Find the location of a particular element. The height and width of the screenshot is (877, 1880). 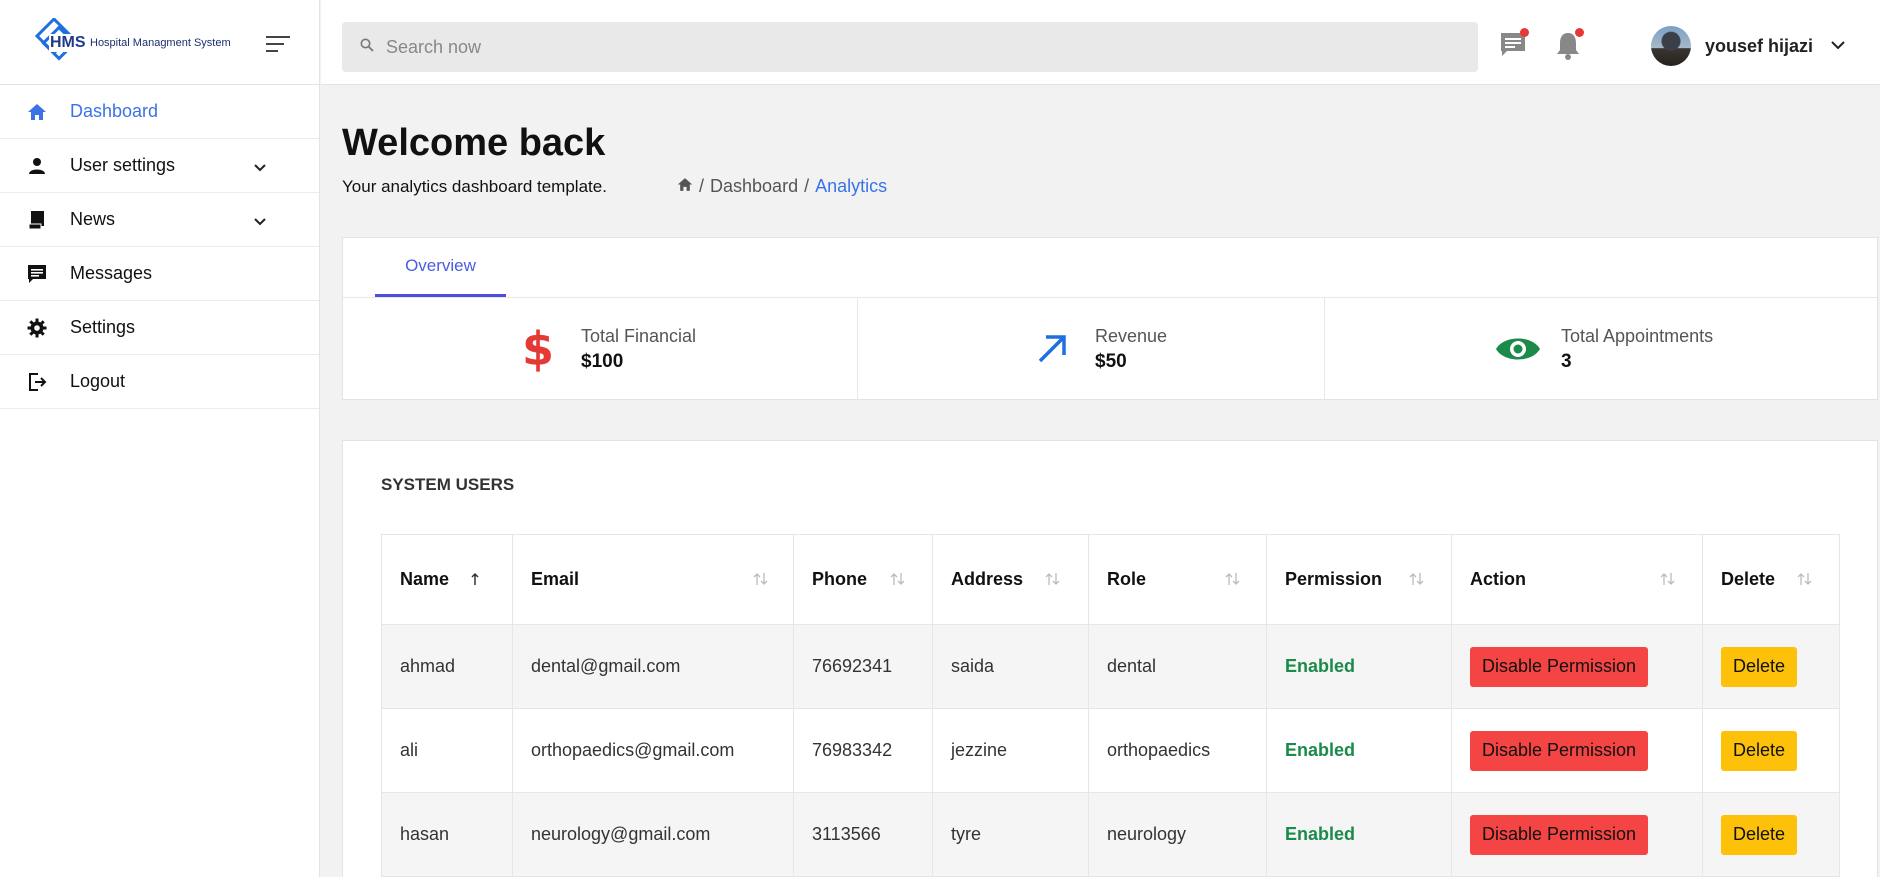

sidebar-item-messages: Messages is located at coordinates (159, 274).